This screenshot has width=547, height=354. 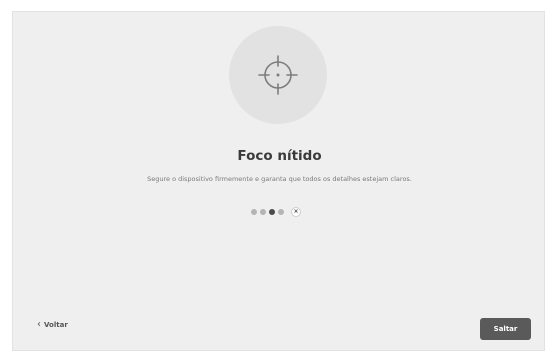 I want to click on skip-button: Saltar, so click(x=505, y=329).